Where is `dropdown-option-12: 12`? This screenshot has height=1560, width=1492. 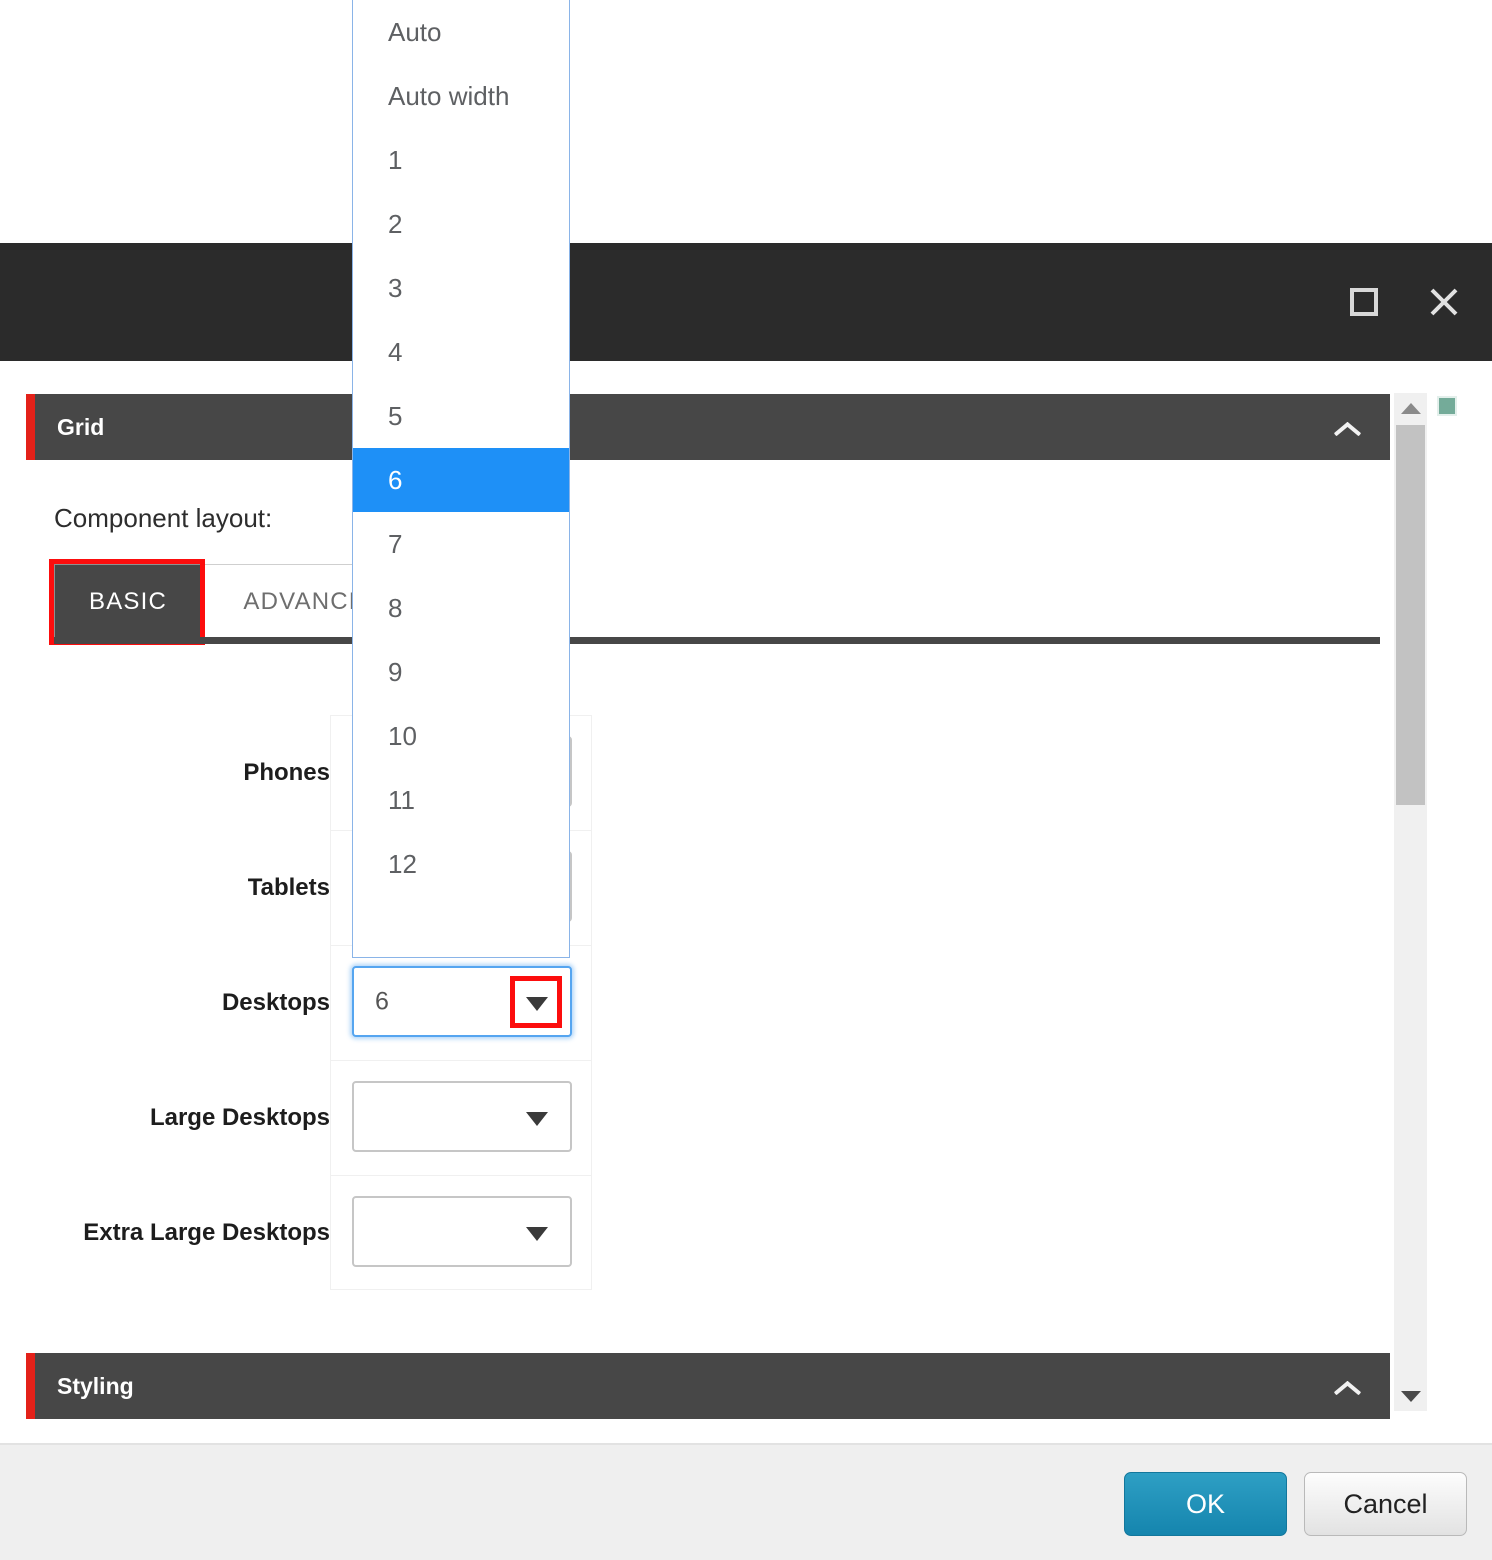 dropdown-option-12: 12 is located at coordinates (461, 864).